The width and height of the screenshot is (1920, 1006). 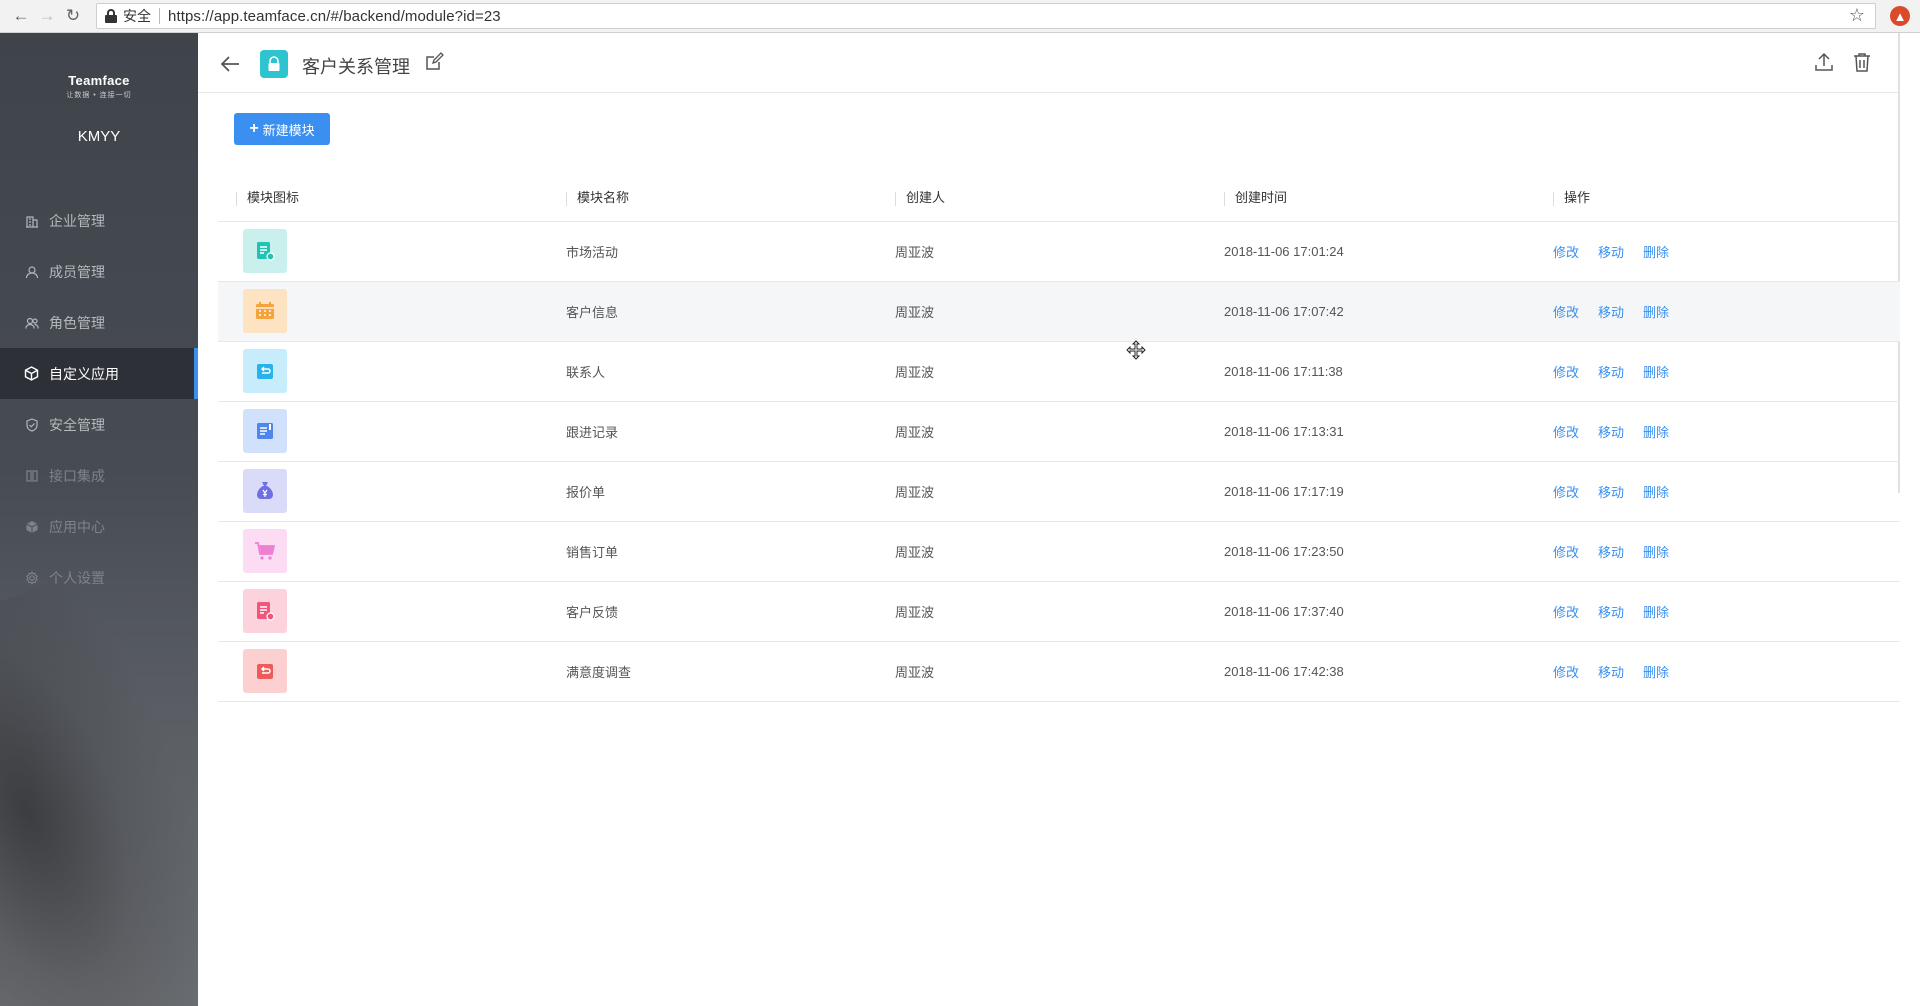 I want to click on created-time: 2018-11-06 17:42:38, so click(x=1369, y=671).